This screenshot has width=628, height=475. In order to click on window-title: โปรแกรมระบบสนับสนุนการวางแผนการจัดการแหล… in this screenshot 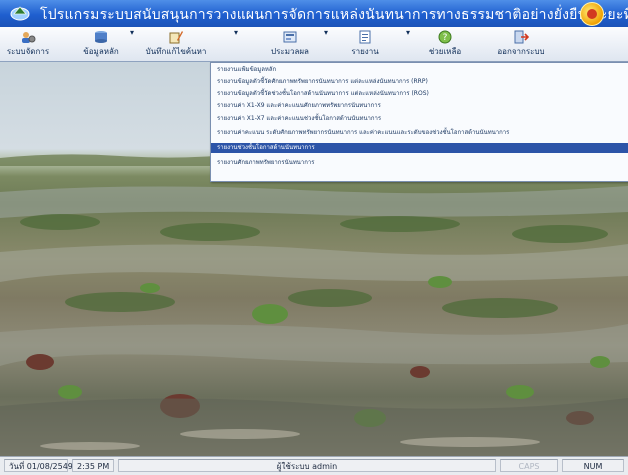, I will do `click(334, 15)`.